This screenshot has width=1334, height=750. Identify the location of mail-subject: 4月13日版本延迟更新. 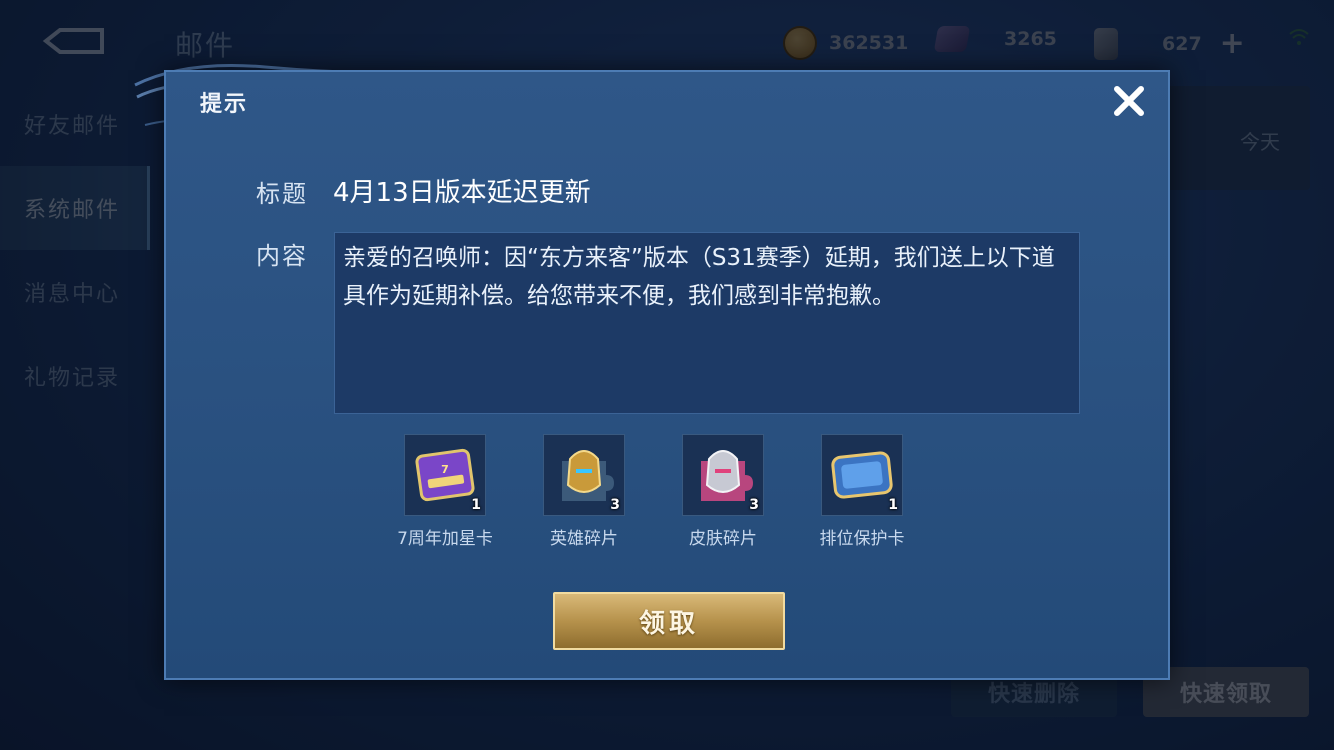
(462, 193).